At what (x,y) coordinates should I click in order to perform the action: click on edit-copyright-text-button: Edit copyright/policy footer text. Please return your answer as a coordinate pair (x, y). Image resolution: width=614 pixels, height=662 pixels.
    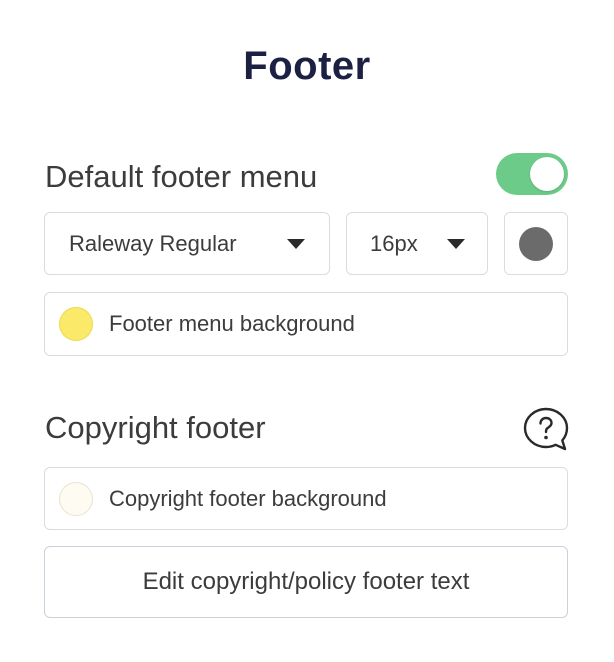
    Looking at the image, I should click on (306, 582).